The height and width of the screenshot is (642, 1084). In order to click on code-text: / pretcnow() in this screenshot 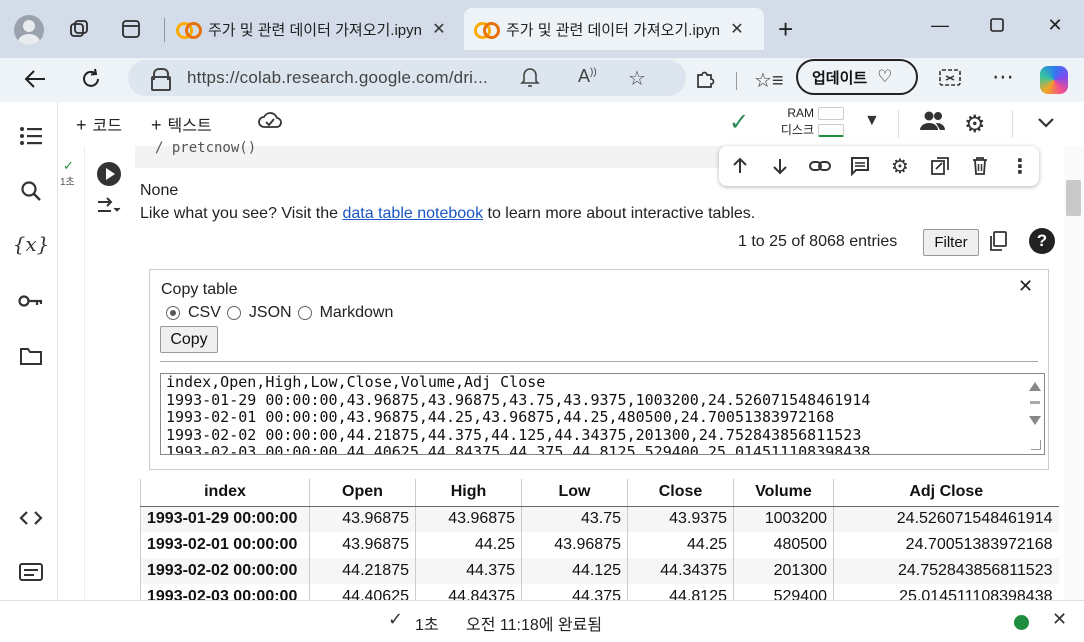, I will do `click(206, 148)`.